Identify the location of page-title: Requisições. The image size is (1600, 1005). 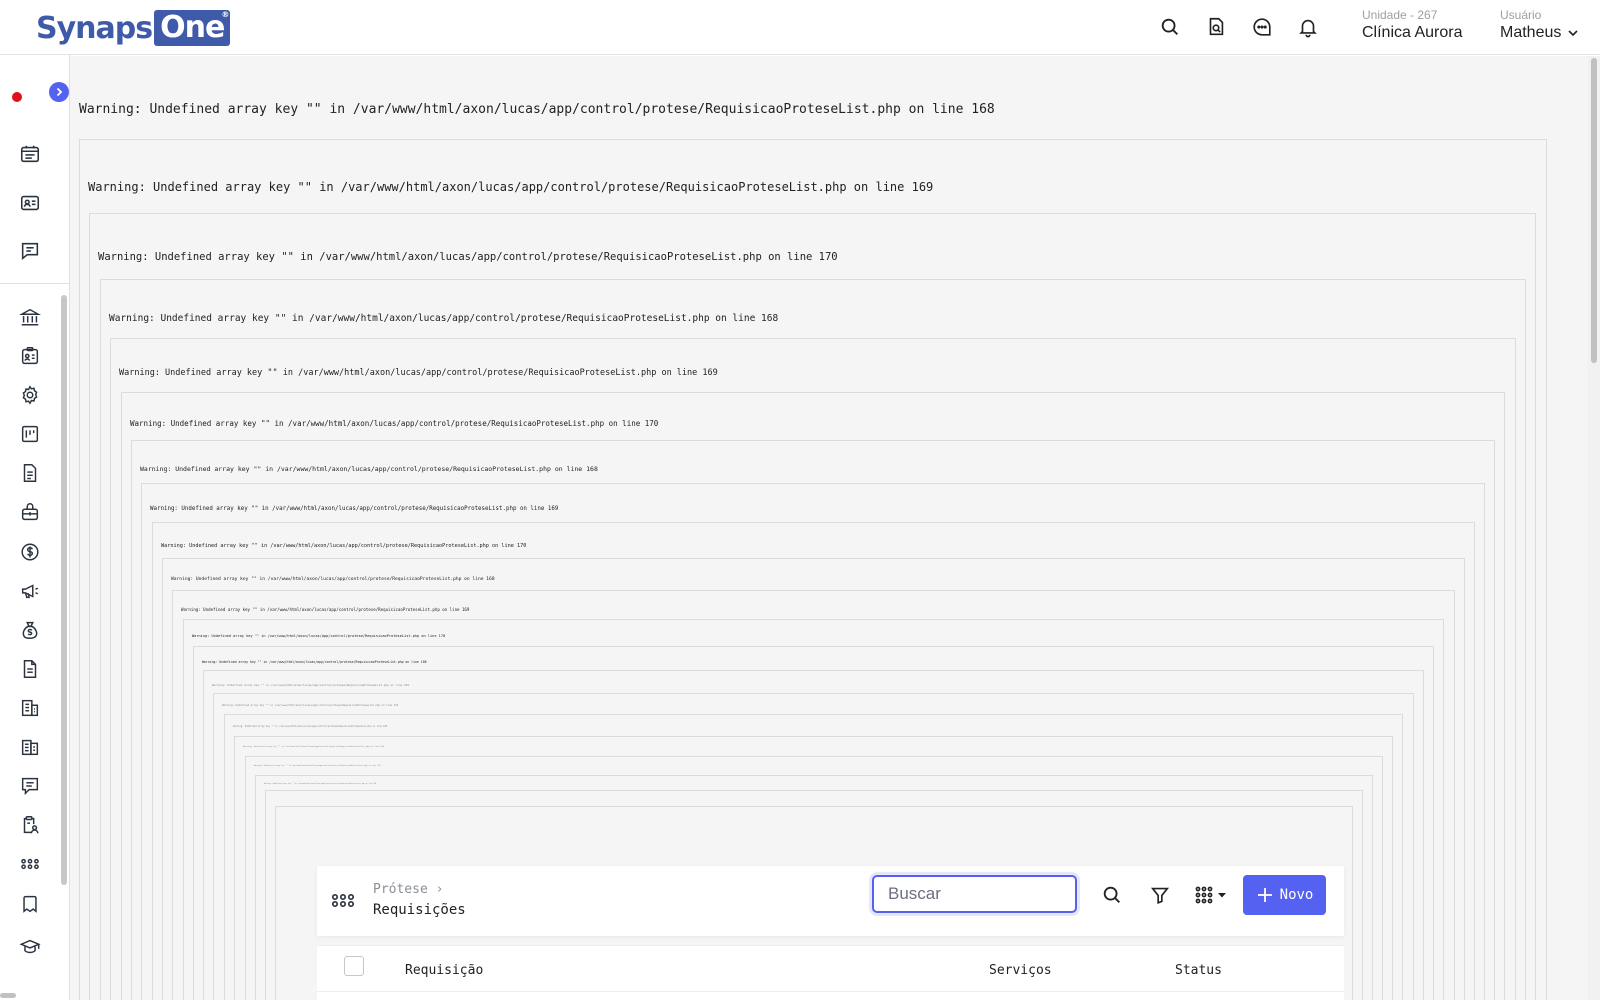
(419, 910).